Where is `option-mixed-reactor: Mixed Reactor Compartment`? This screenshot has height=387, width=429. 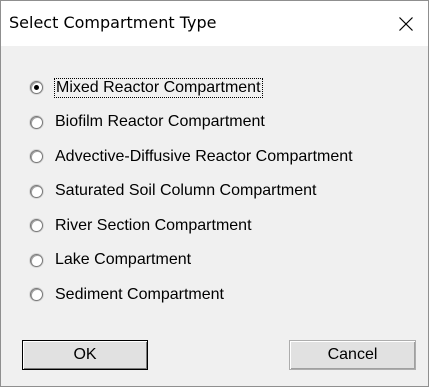
option-mixed-reactor: Mixed Reactor Compartment is located at coordinates (191, 87).